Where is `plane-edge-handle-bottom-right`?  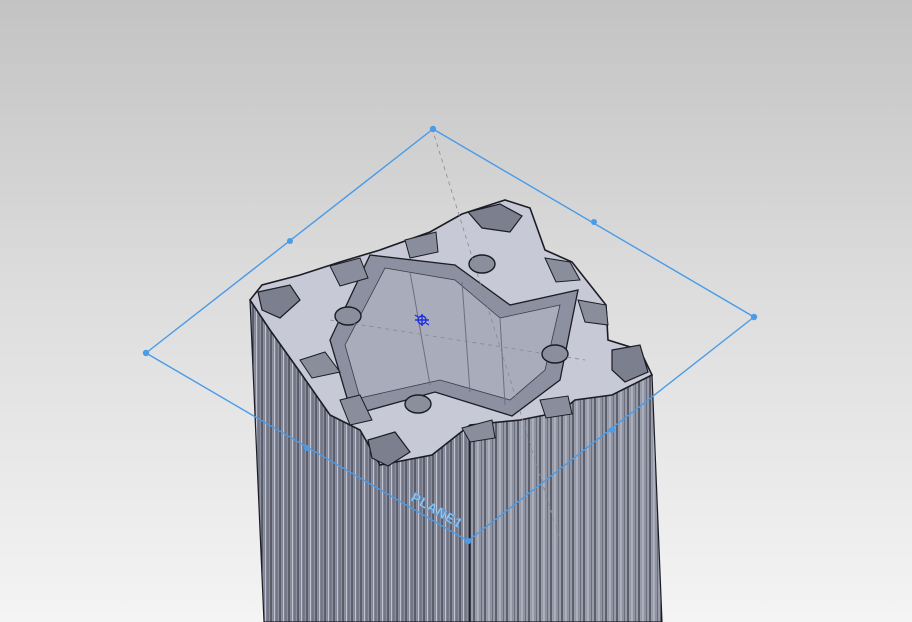 plane-edge-handle-bottom-right is located at coordinates (612, 430).